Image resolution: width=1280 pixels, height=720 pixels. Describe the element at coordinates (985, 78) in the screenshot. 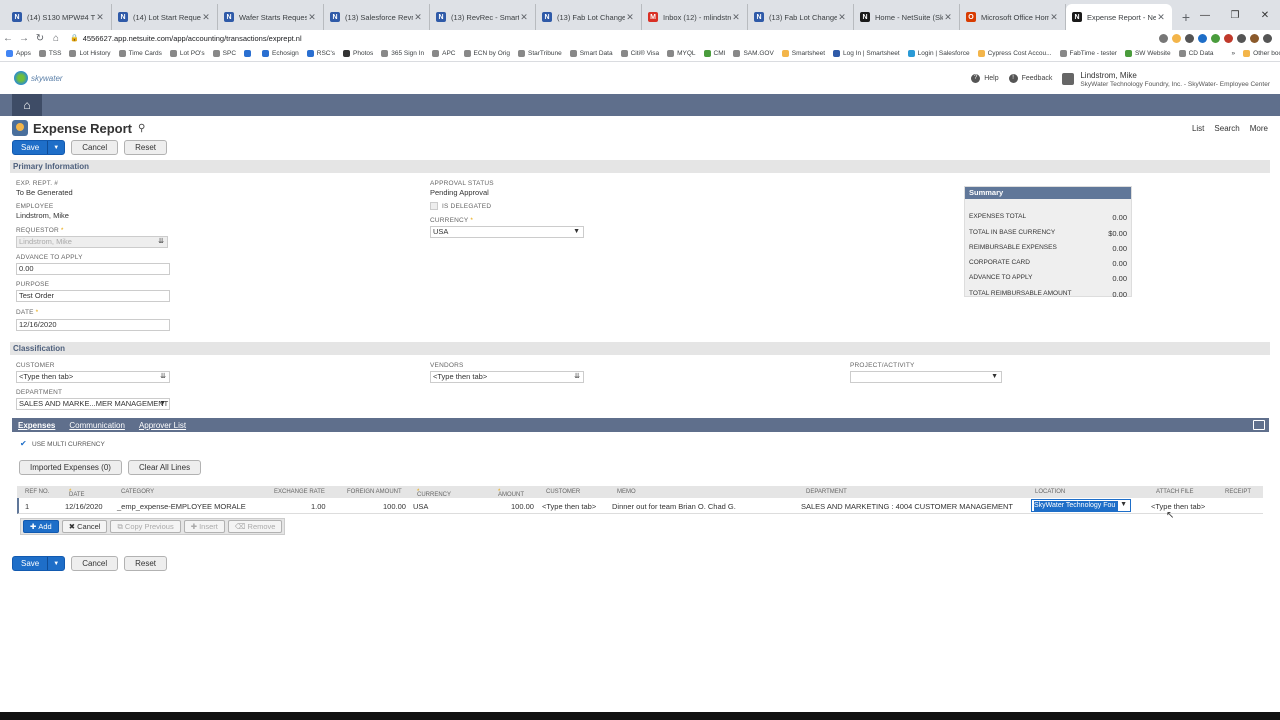

I see `help-link: ? Help` at that location.